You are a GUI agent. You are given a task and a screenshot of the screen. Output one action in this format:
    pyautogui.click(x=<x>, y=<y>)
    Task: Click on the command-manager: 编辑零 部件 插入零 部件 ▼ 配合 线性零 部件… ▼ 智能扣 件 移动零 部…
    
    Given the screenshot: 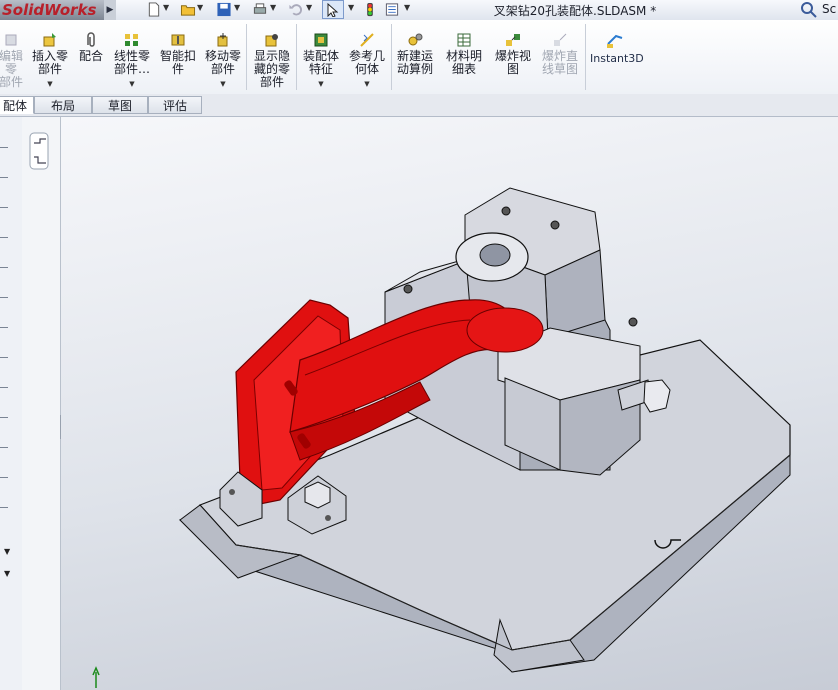 What is the action you would take?
    pyautogui.click(x=419, y=57)
    